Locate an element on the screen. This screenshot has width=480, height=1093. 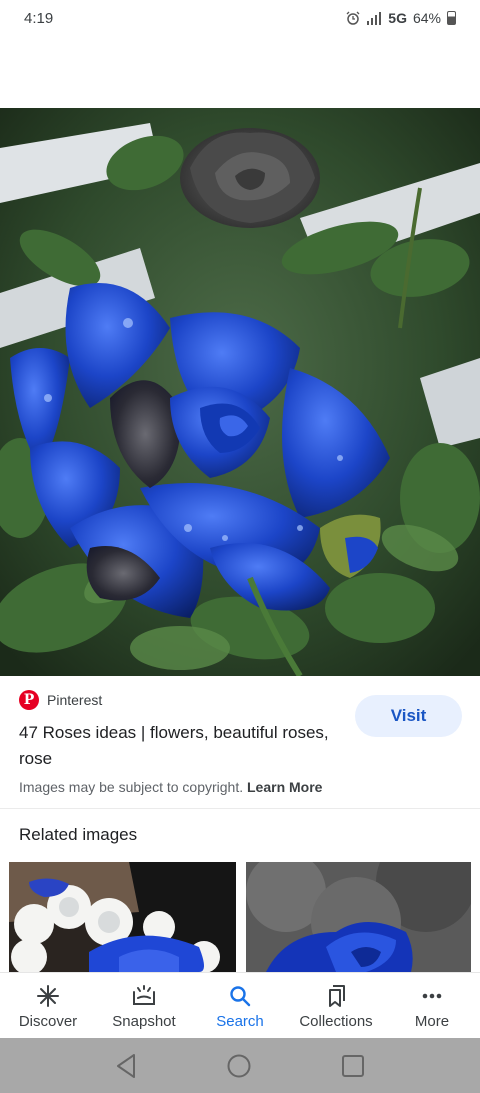
network-type: 5G is located at coordinates (397, 18).